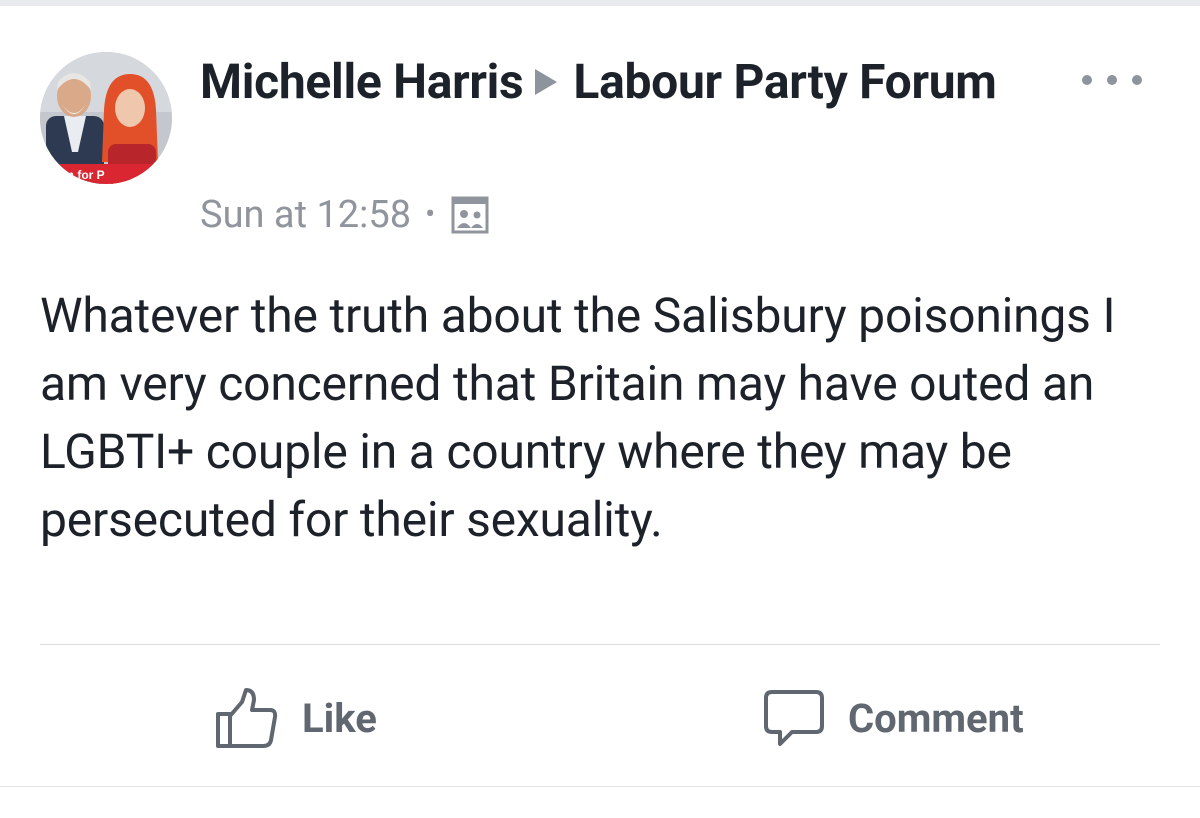 Image resolution: width=1200 pixels, height=818 pixels. I want to click on next-post-area, so click(600, 802).